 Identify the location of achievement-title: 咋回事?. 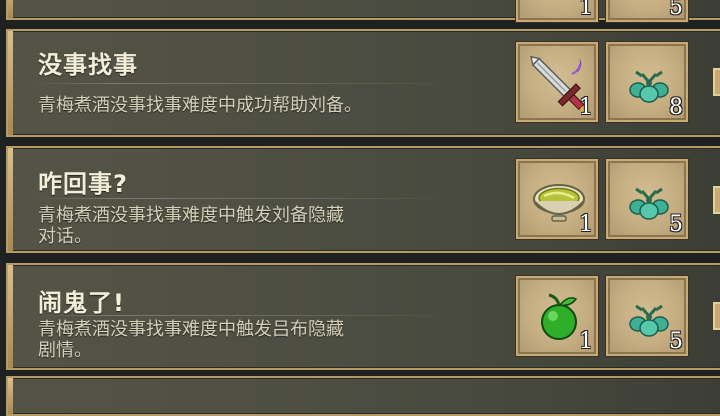
(83, 184).